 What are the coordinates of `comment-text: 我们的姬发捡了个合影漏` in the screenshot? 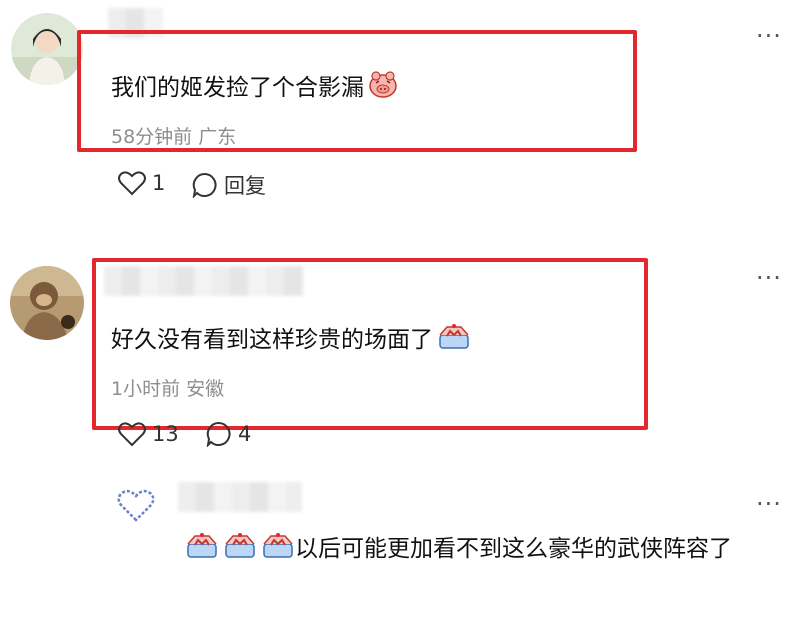 It's located at (254, 86).